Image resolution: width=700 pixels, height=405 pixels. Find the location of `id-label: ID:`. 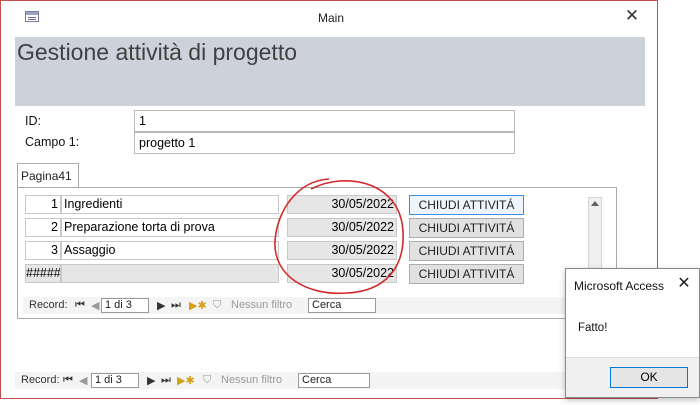

id-label: ID: is located at coordinates (33, 121).